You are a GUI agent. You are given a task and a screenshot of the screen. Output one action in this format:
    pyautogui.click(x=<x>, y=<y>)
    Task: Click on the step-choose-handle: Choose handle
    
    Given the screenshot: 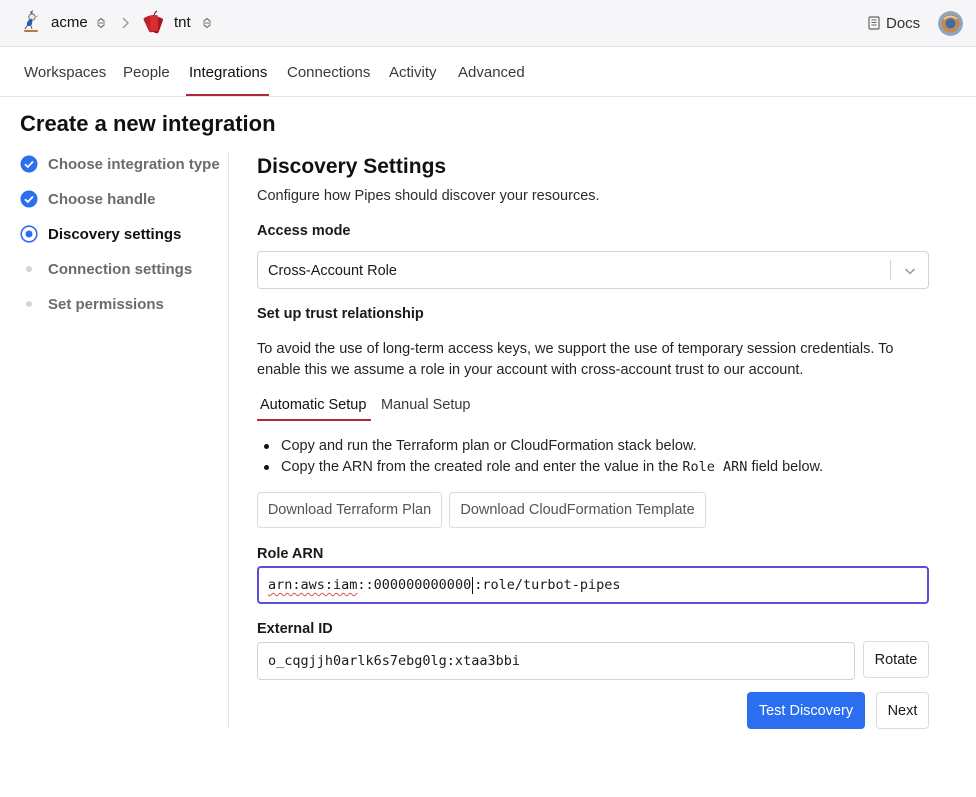 What is the action you would take?
    pyautogui.click(x=88, y=199)
    